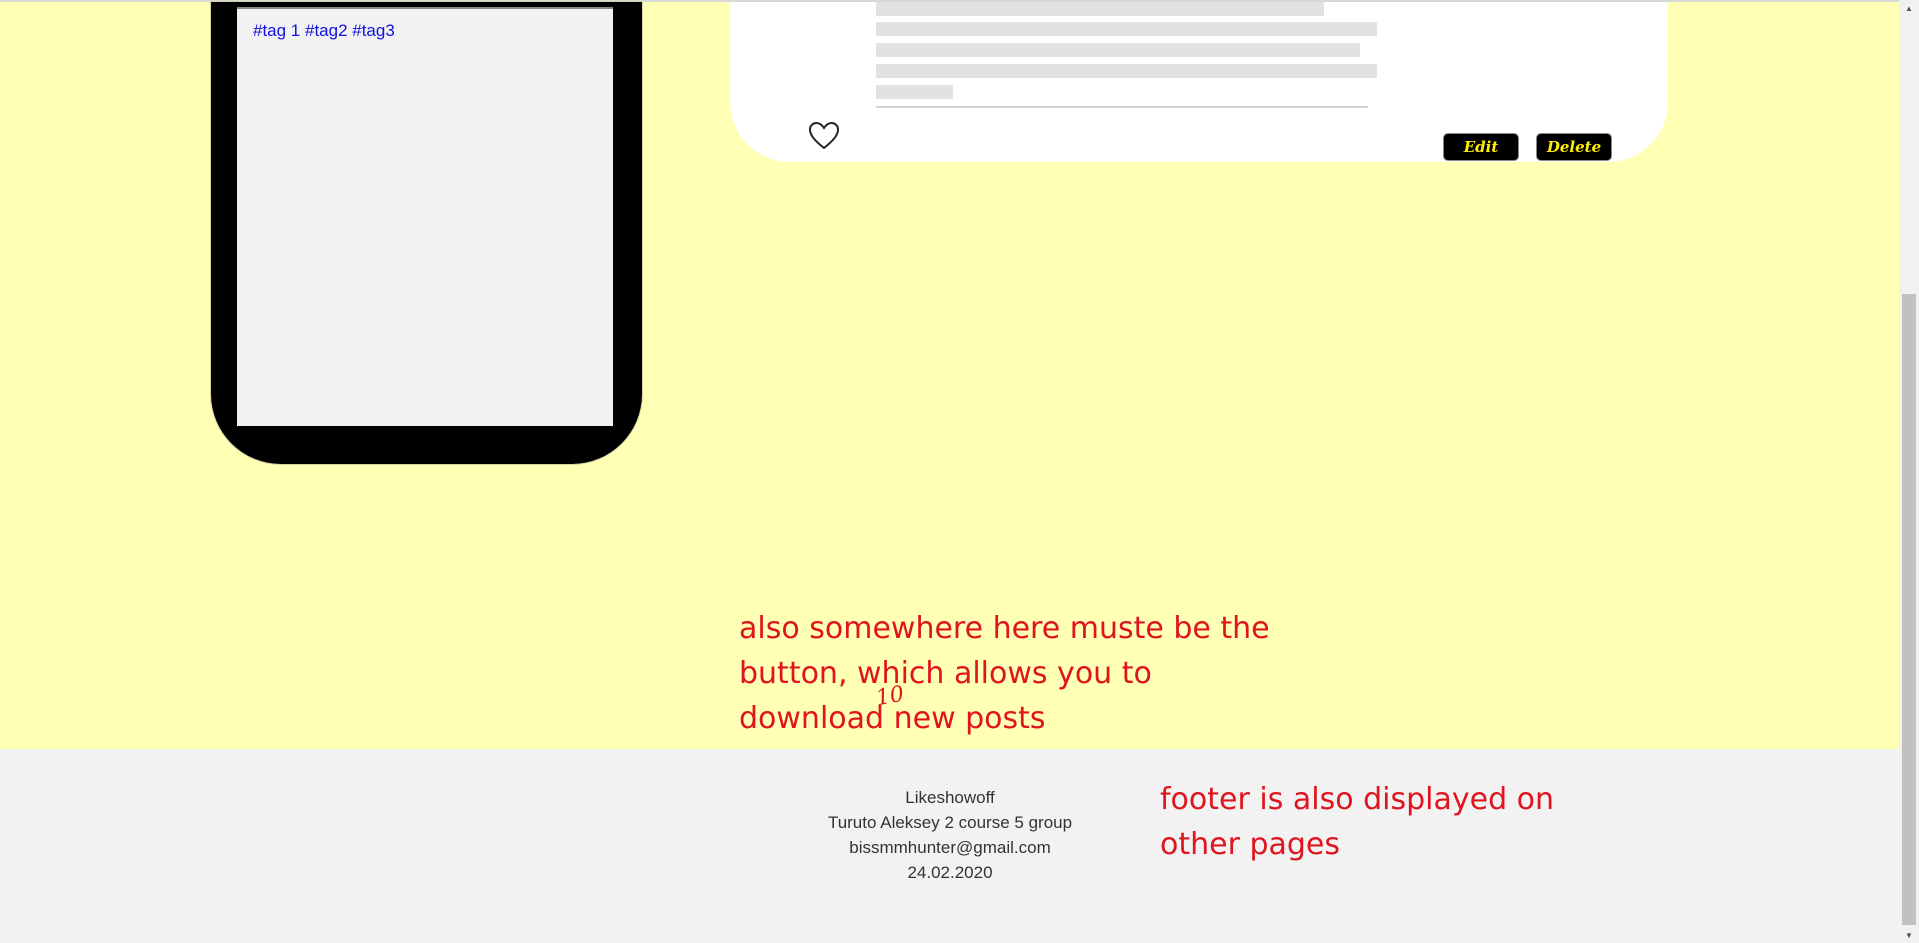 The image size is (1919, 943). Describe the element at coordinates (1909, 8) in the screenshot. I see `triangle-up-icon: ▲` at that location.